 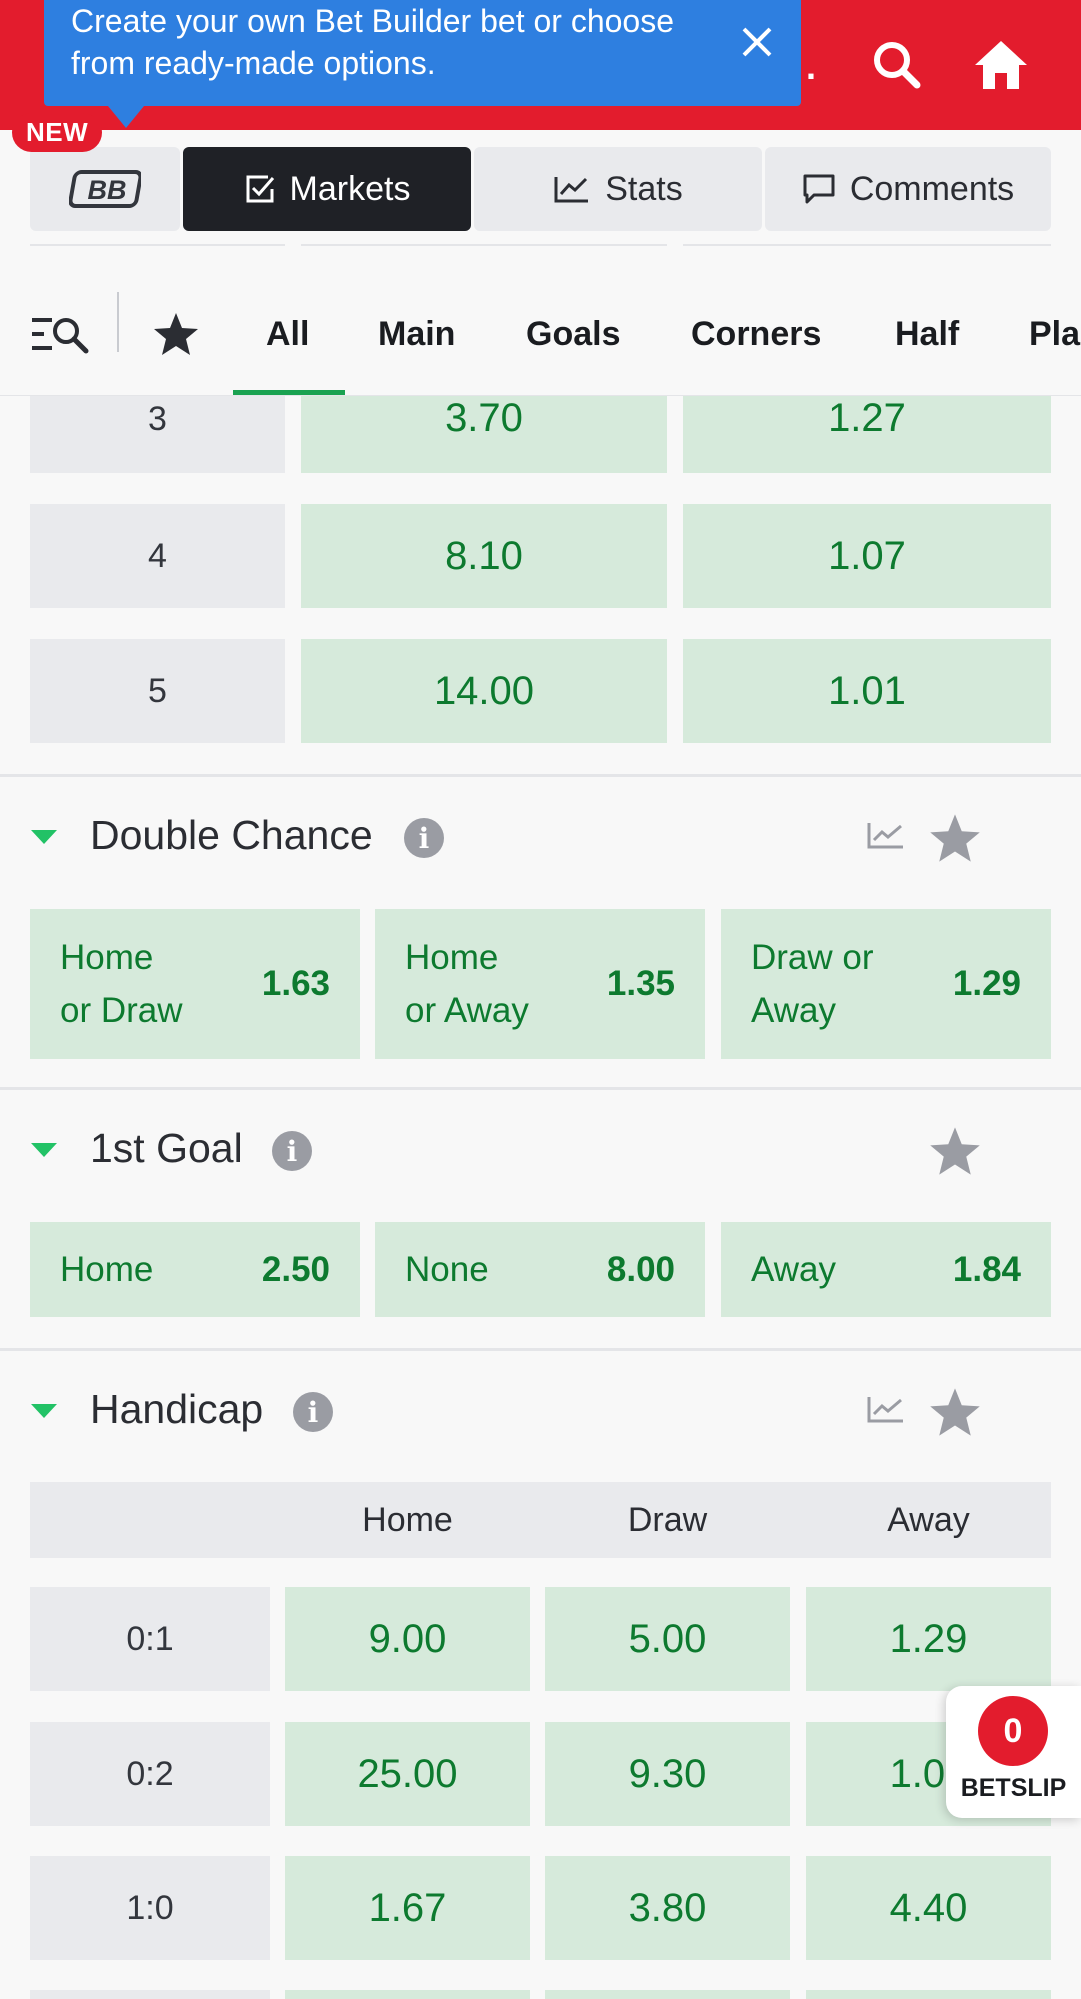 What do you see at coordinates (986, 1269) in the screenshot?
I see `option-odds: 1.84` at bounding box center [986, 1269].